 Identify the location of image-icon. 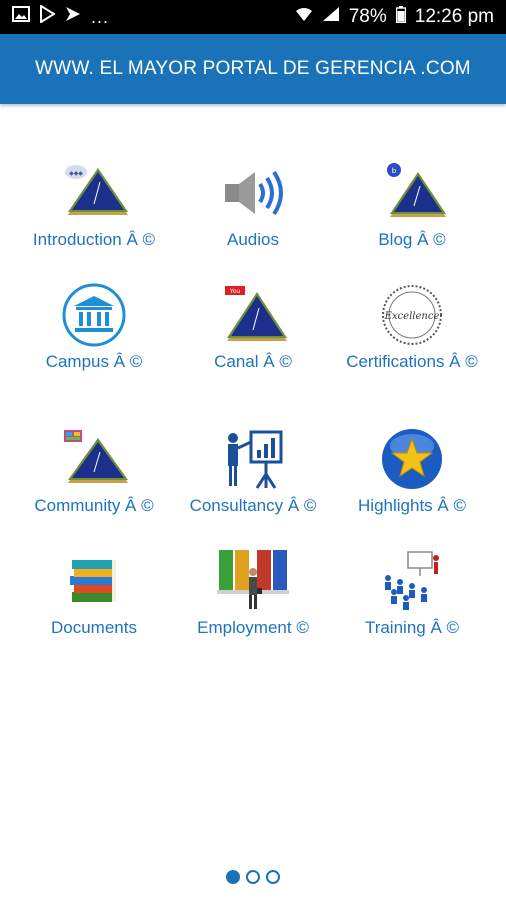
(21, 17).